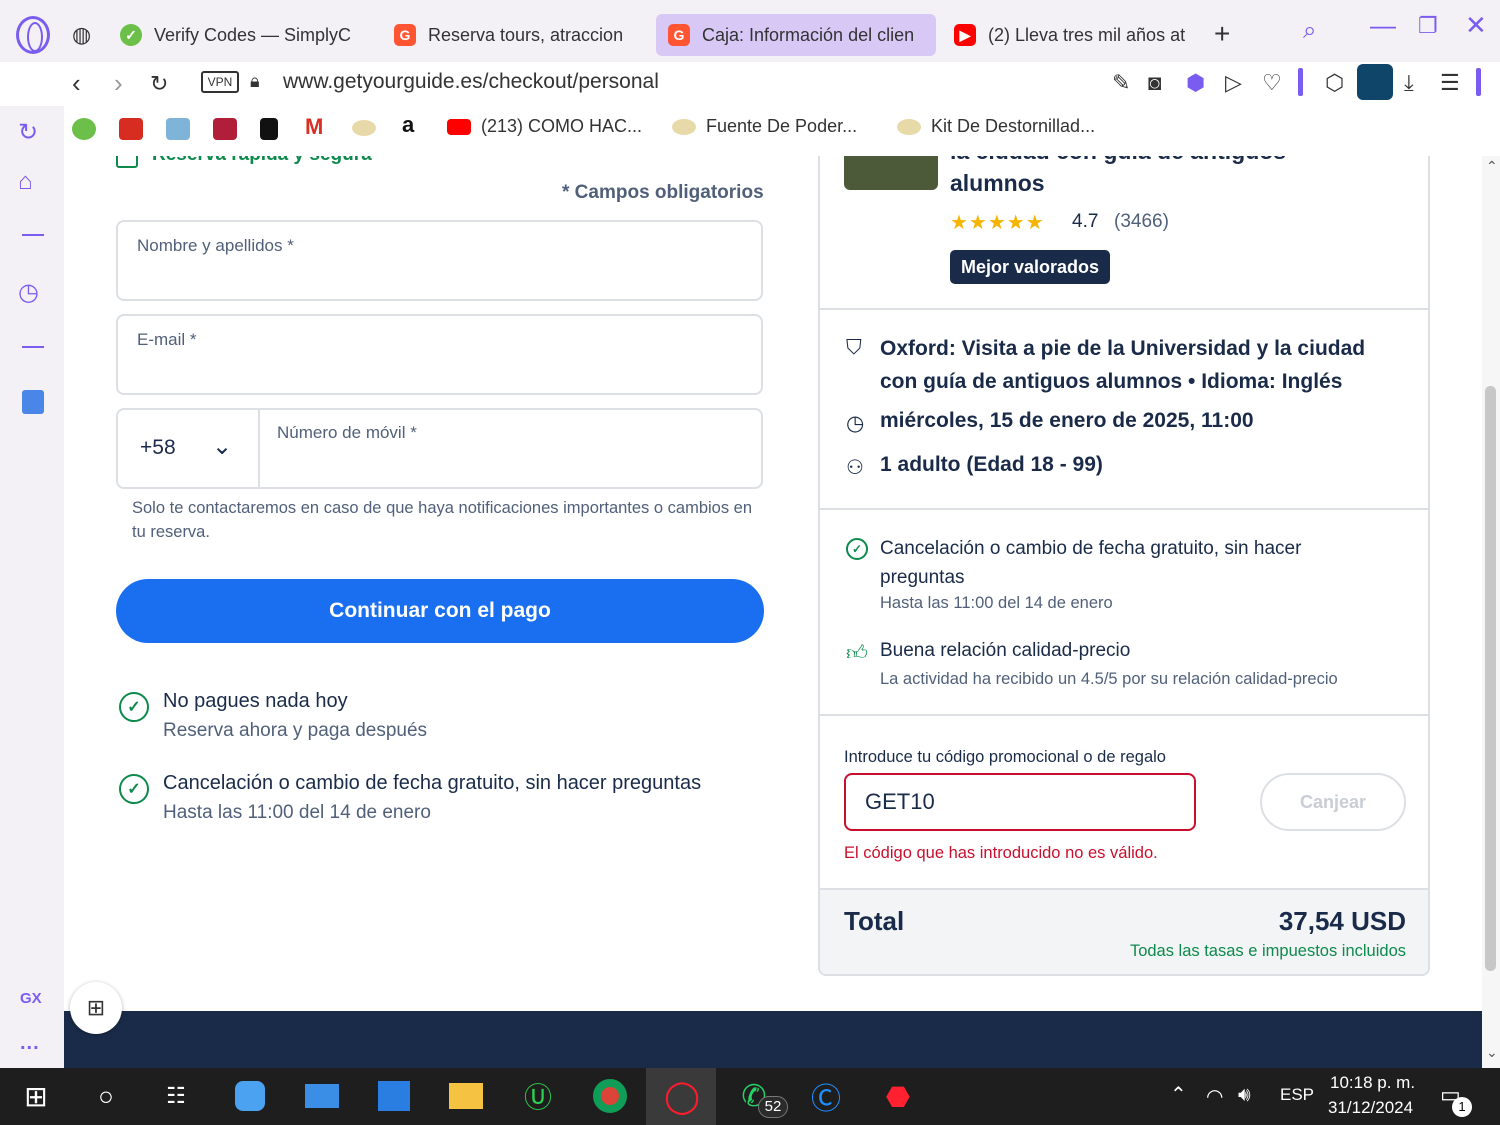 The width and height of the screenshot is (1500, 1125). Describe the element at coordinates (33, 402) in the screenshot. I see `translate-icon` at that location.